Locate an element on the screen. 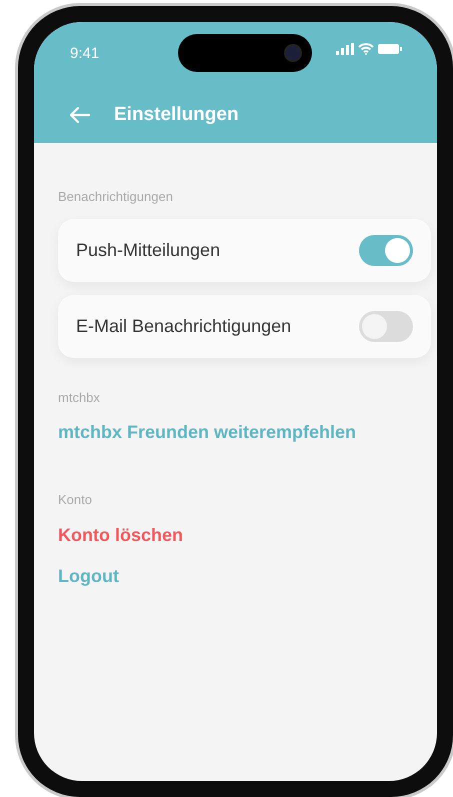  section-heading: mtchbx is located at coordinates (79, 397).